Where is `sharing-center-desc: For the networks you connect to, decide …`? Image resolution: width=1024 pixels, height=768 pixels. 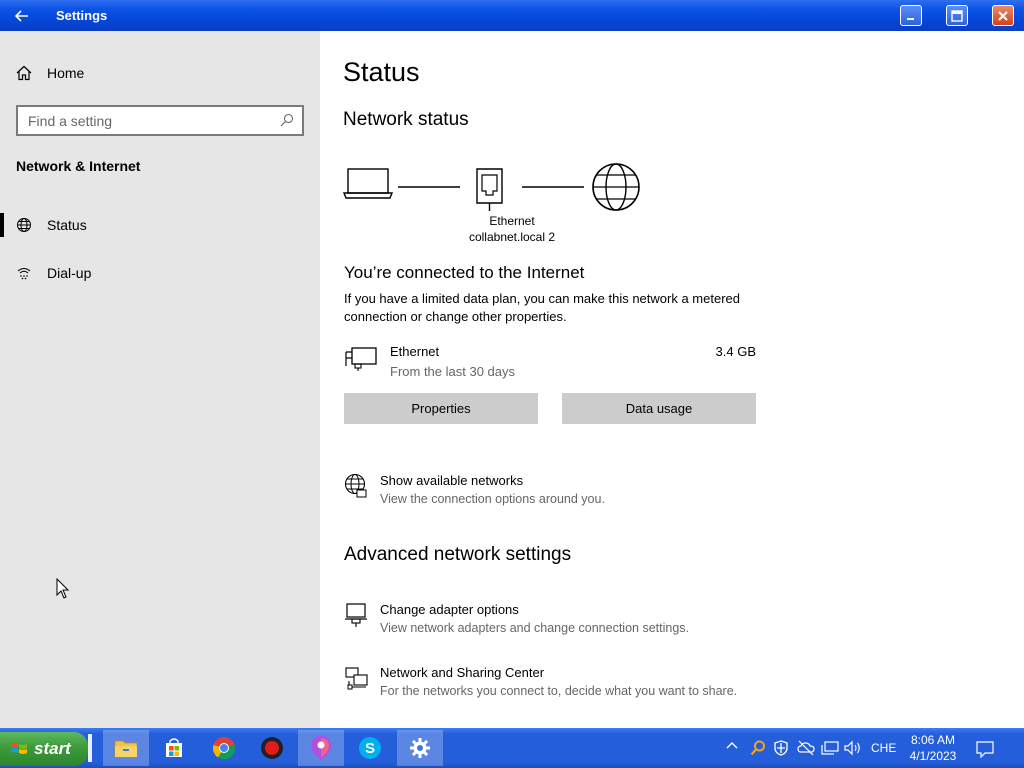
sharing-center-desc: For the networks you connect to, decide … is located at coordinates (559, 691).